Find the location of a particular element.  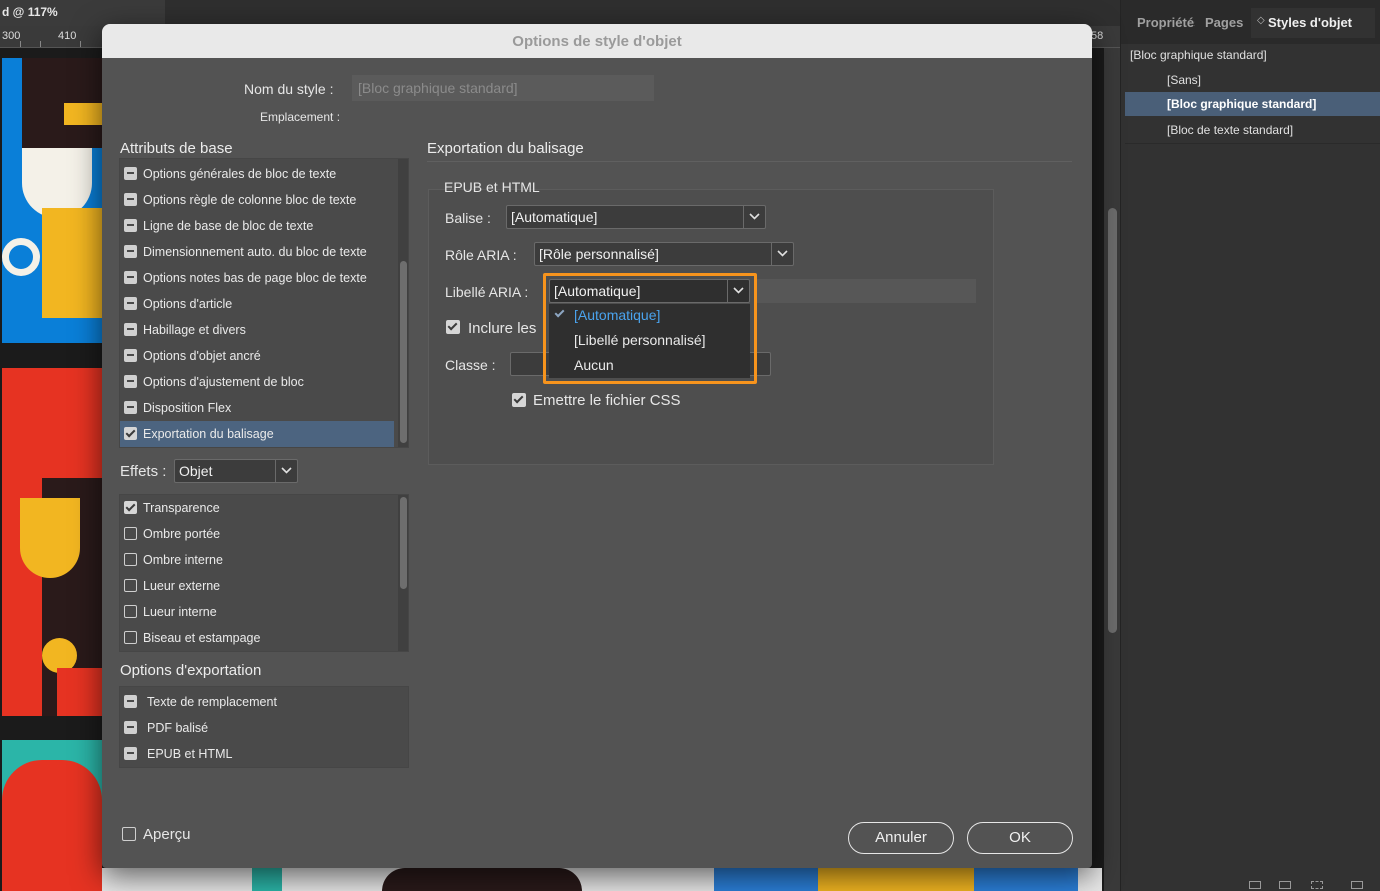

list-item: Options d'objet ancré is located at coordinates (257, 356).